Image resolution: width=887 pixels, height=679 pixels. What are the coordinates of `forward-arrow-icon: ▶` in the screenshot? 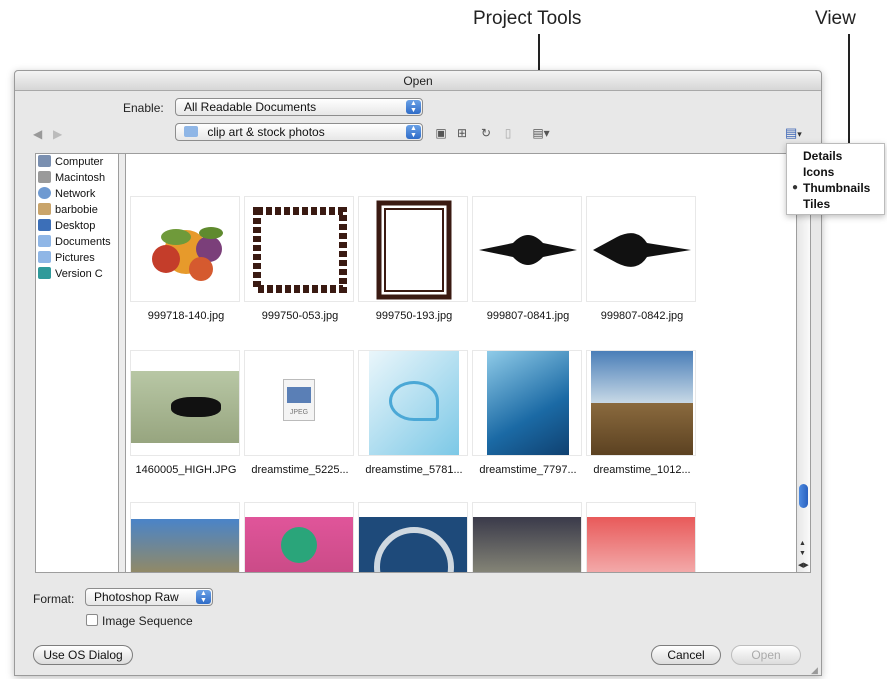 It's located at (57, 134).